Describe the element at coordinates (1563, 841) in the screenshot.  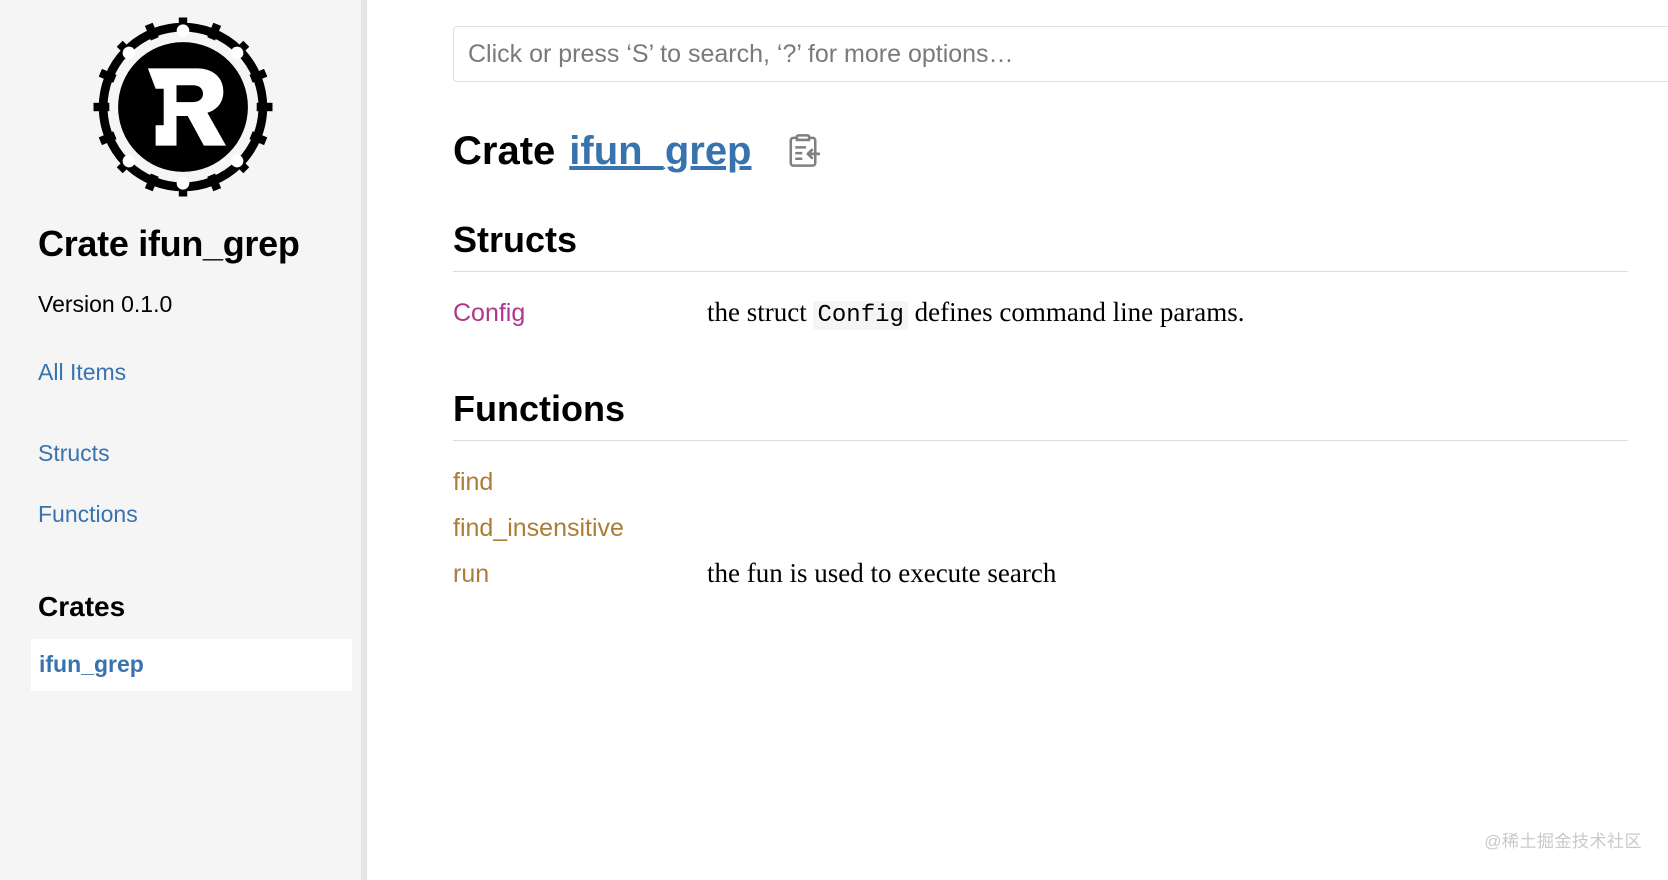
I see `watermark: @稀土掘金技术社区` at that location.